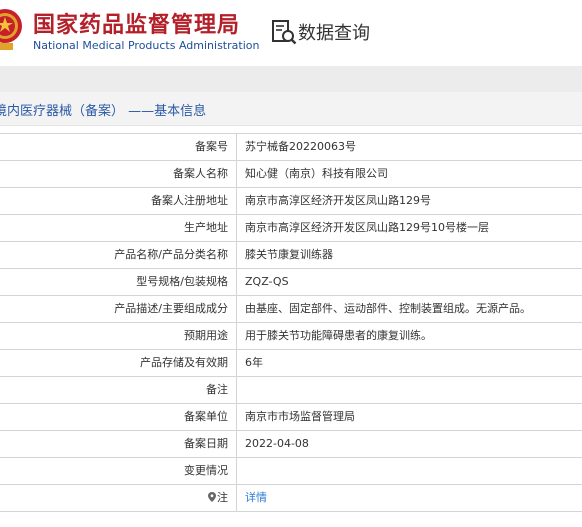  Describe the element at coordinates (118, 147) in the screenshot. I see `field-label: 备案号` at that location.